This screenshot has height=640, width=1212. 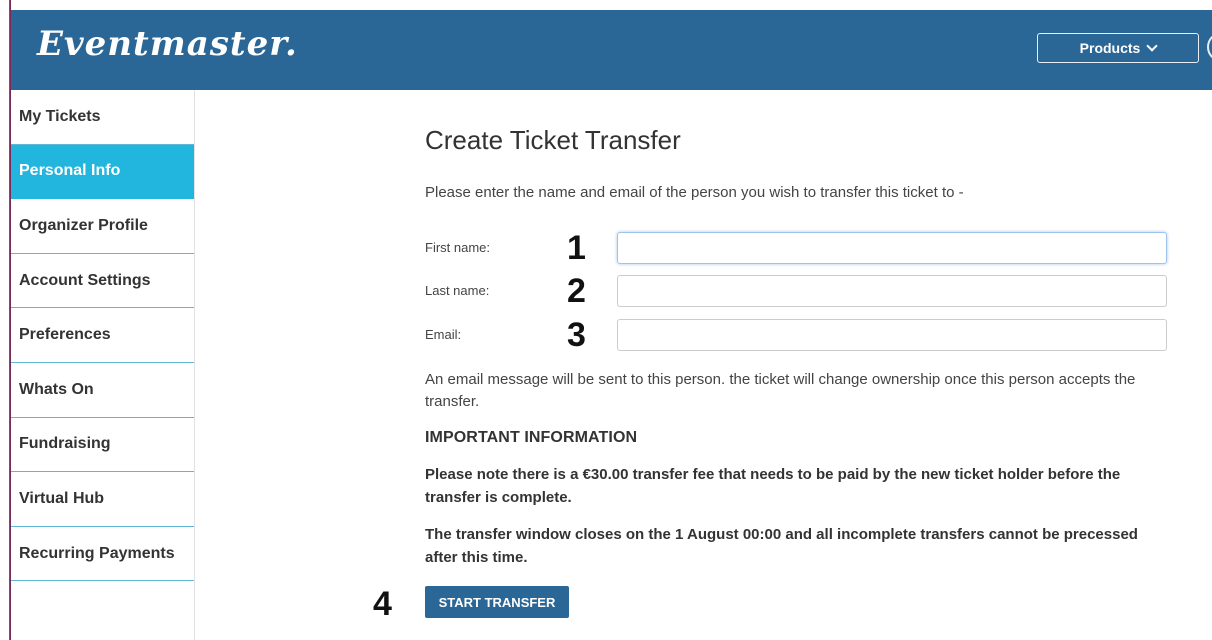 I want to click on last-name-input, so click(x=892, y=291).